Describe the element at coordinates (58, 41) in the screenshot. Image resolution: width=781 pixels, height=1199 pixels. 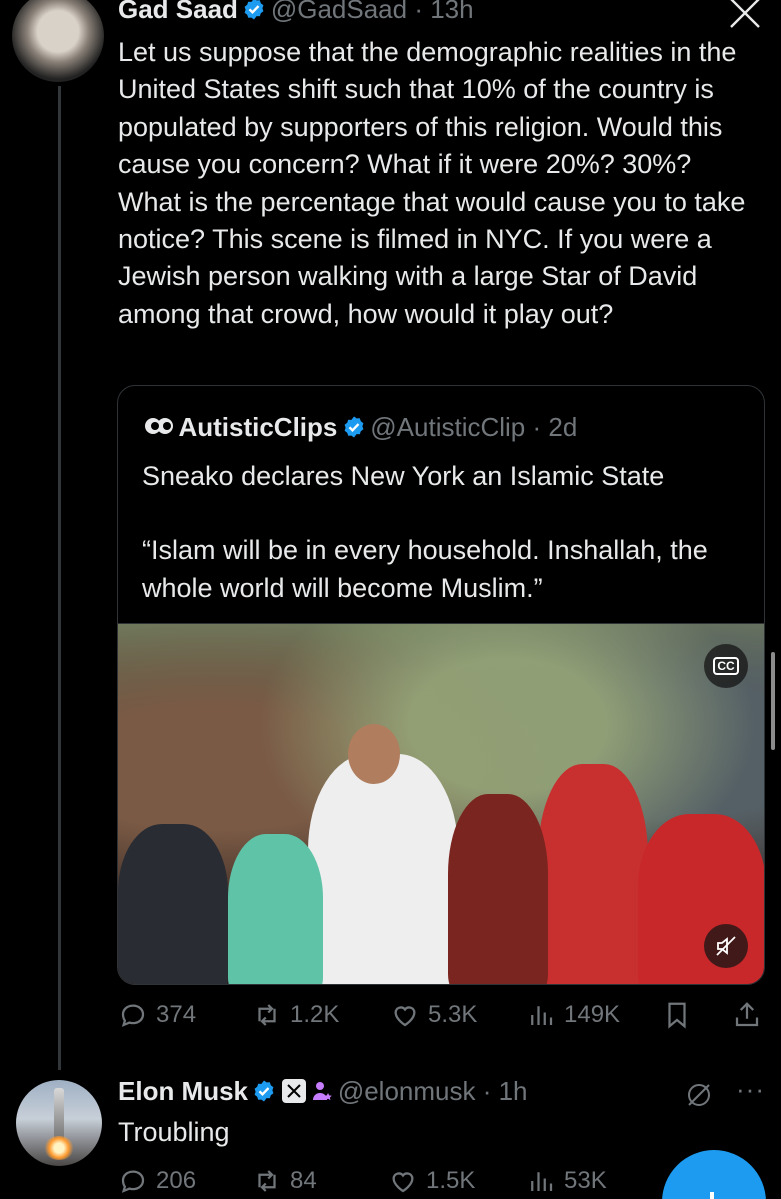
I see `avatar-gad-saad` at that location.